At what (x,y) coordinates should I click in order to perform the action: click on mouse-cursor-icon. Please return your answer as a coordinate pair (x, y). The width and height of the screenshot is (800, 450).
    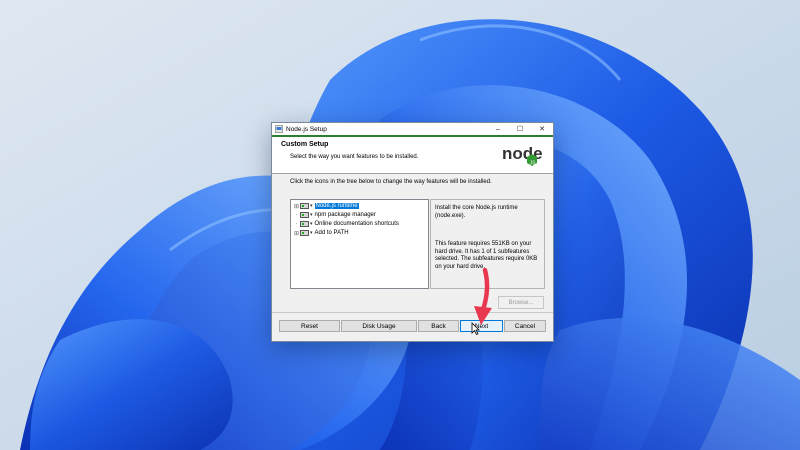
    Looking at the image, I should click on (475, 328).